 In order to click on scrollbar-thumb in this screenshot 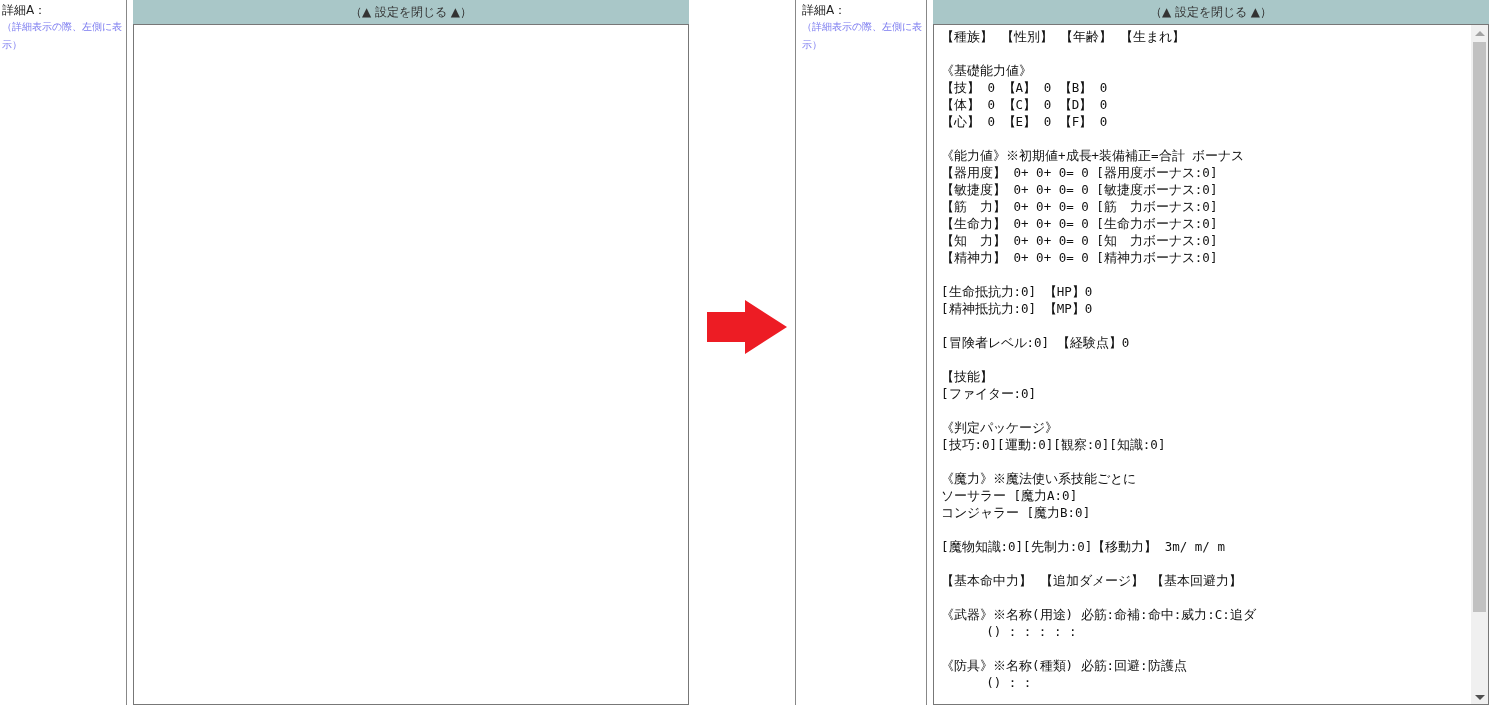, I will do `click(1479, 327)`.